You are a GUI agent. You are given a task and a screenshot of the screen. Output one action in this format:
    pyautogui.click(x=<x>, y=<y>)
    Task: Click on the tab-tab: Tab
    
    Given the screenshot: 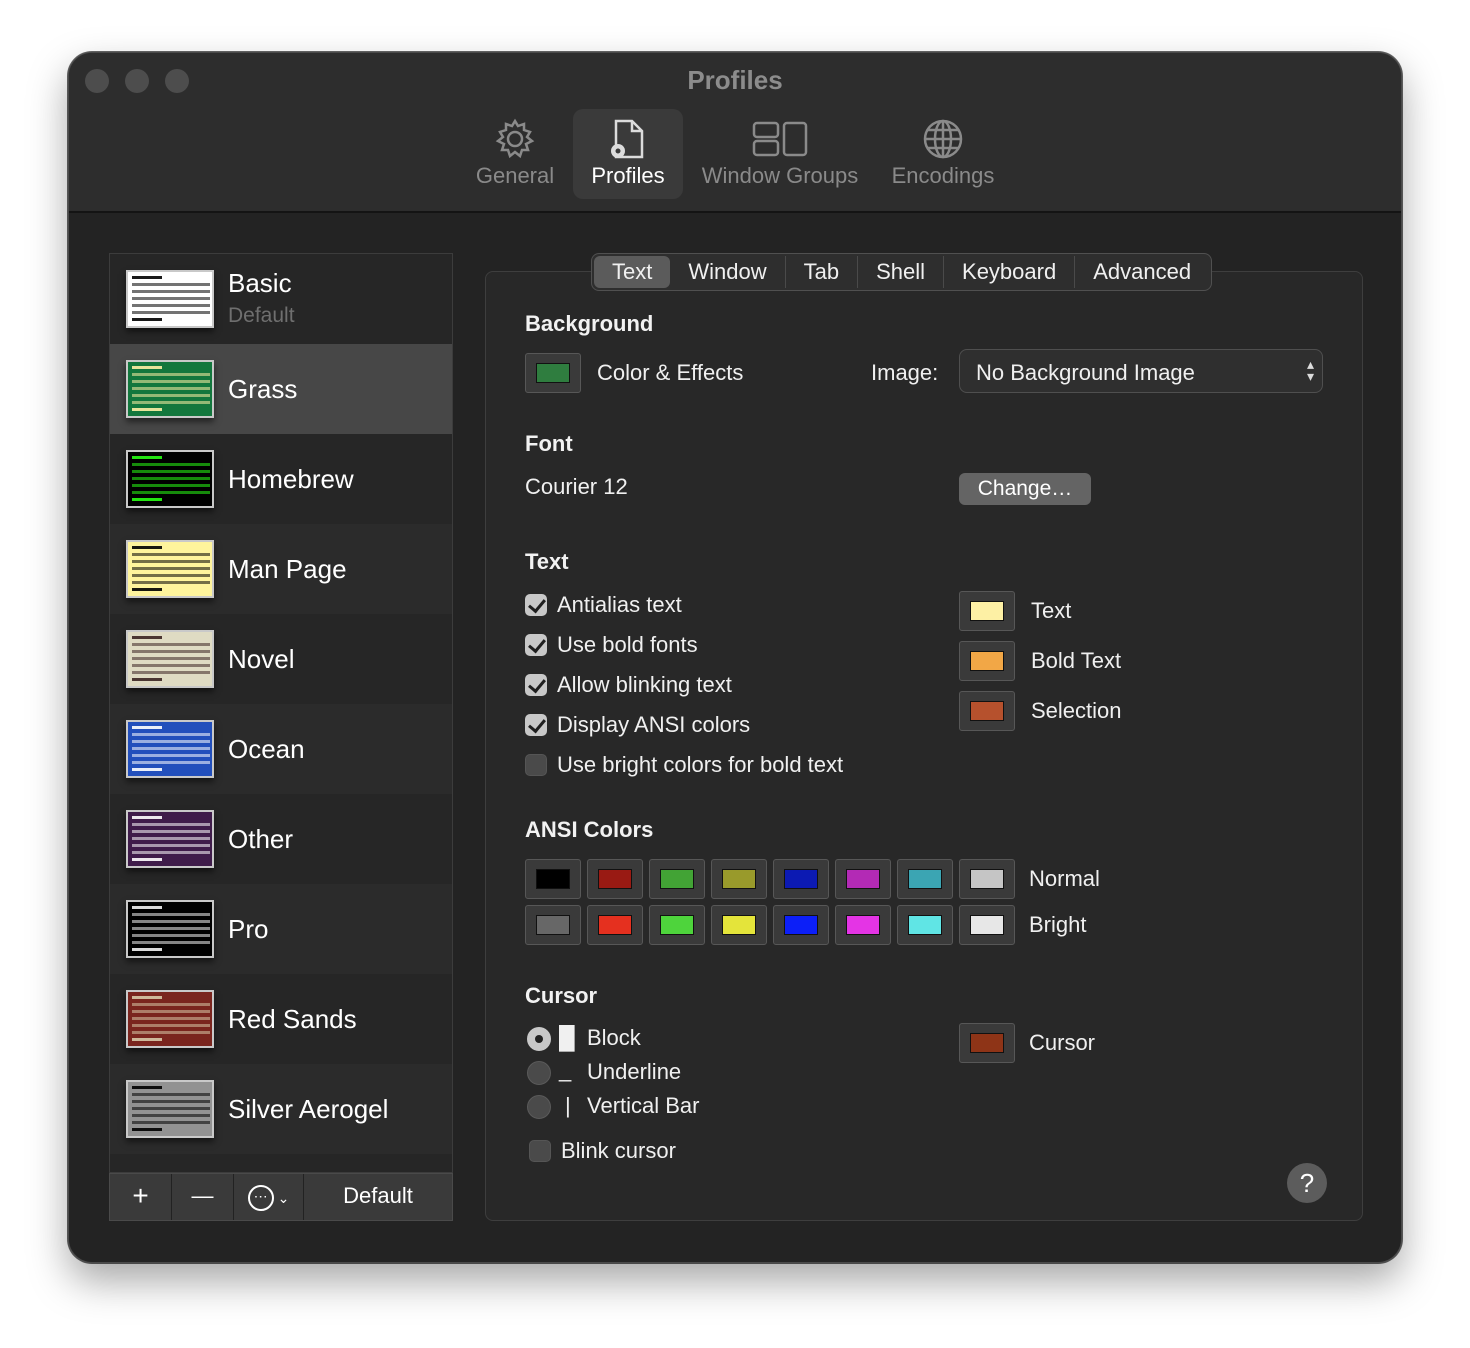 What is the action you would take?
    pyautogui.click(x=822, y=272)
    